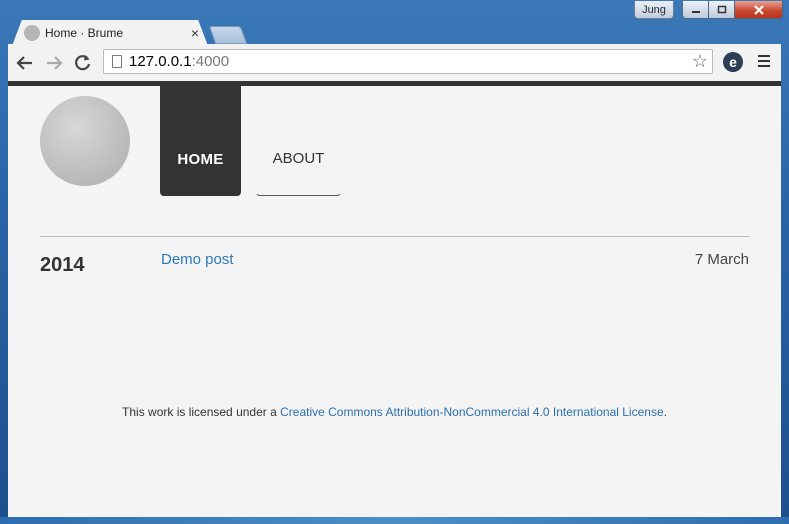 This screenshot has height=524, width=789. What do you see at coordinates (25, 63) in the screenshot?
I see `back-arrow-icon` at bounding box center [25, 63].